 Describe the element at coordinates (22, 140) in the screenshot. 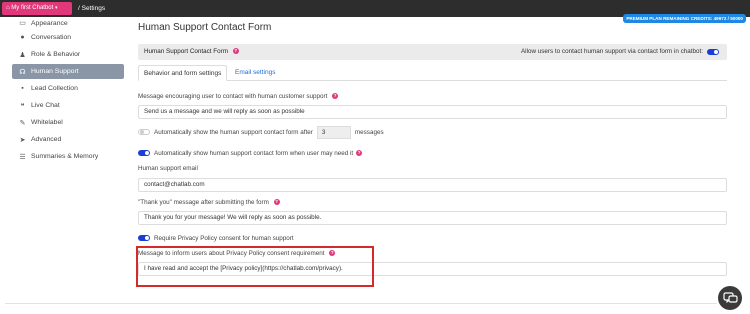

I see `rocket-icon: ➤` at that location.